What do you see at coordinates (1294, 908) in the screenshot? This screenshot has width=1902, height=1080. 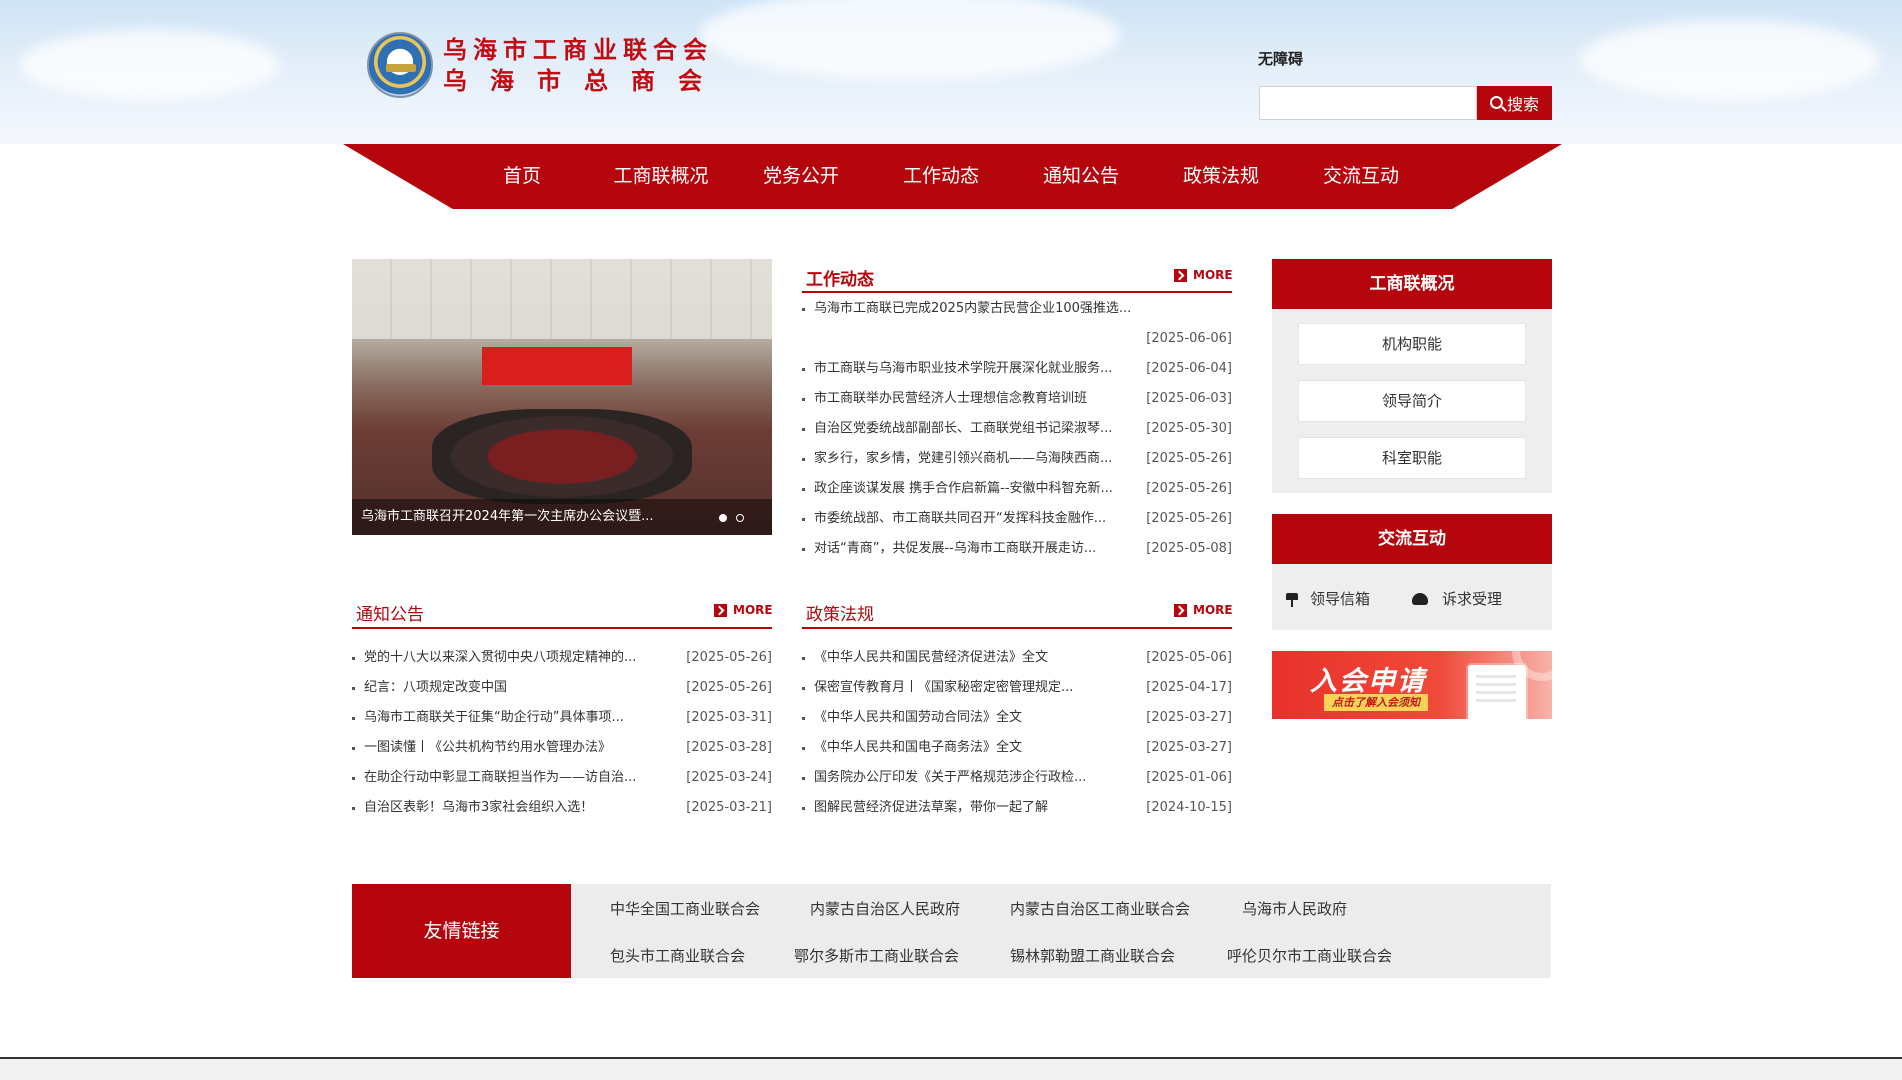 I see `friend-link: 乌海市人民政府` at bounding box center [1294, 908].